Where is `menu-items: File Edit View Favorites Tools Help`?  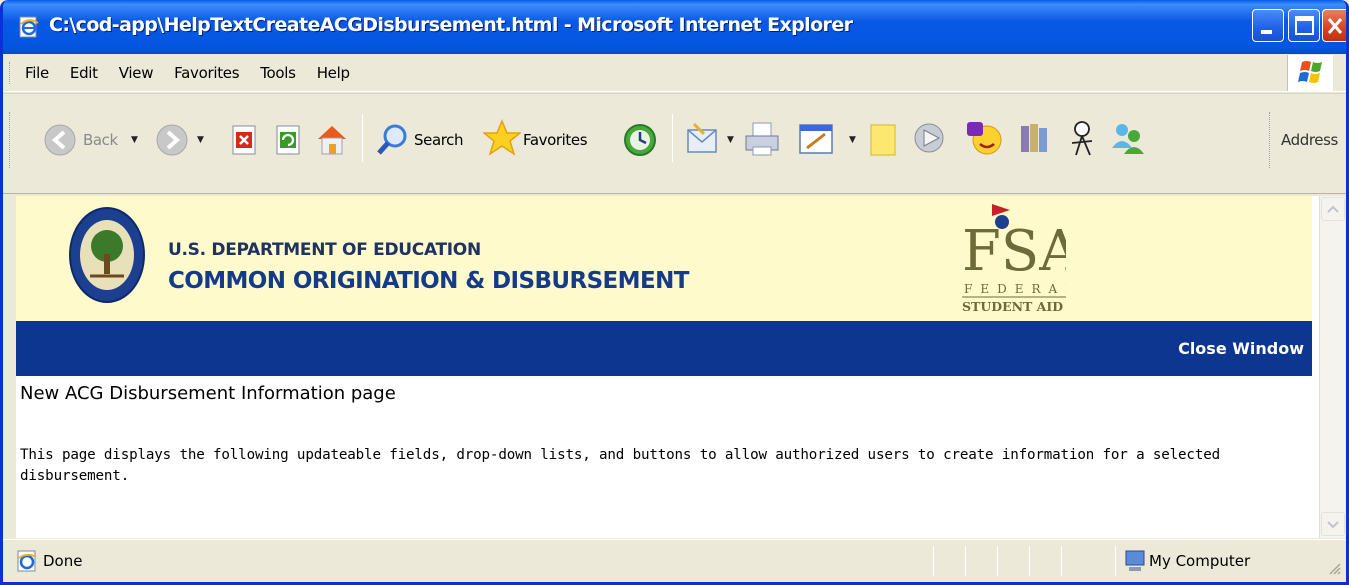 menu-items: File Edit View Favorites Tools Help is located at coordinates (198, 73).